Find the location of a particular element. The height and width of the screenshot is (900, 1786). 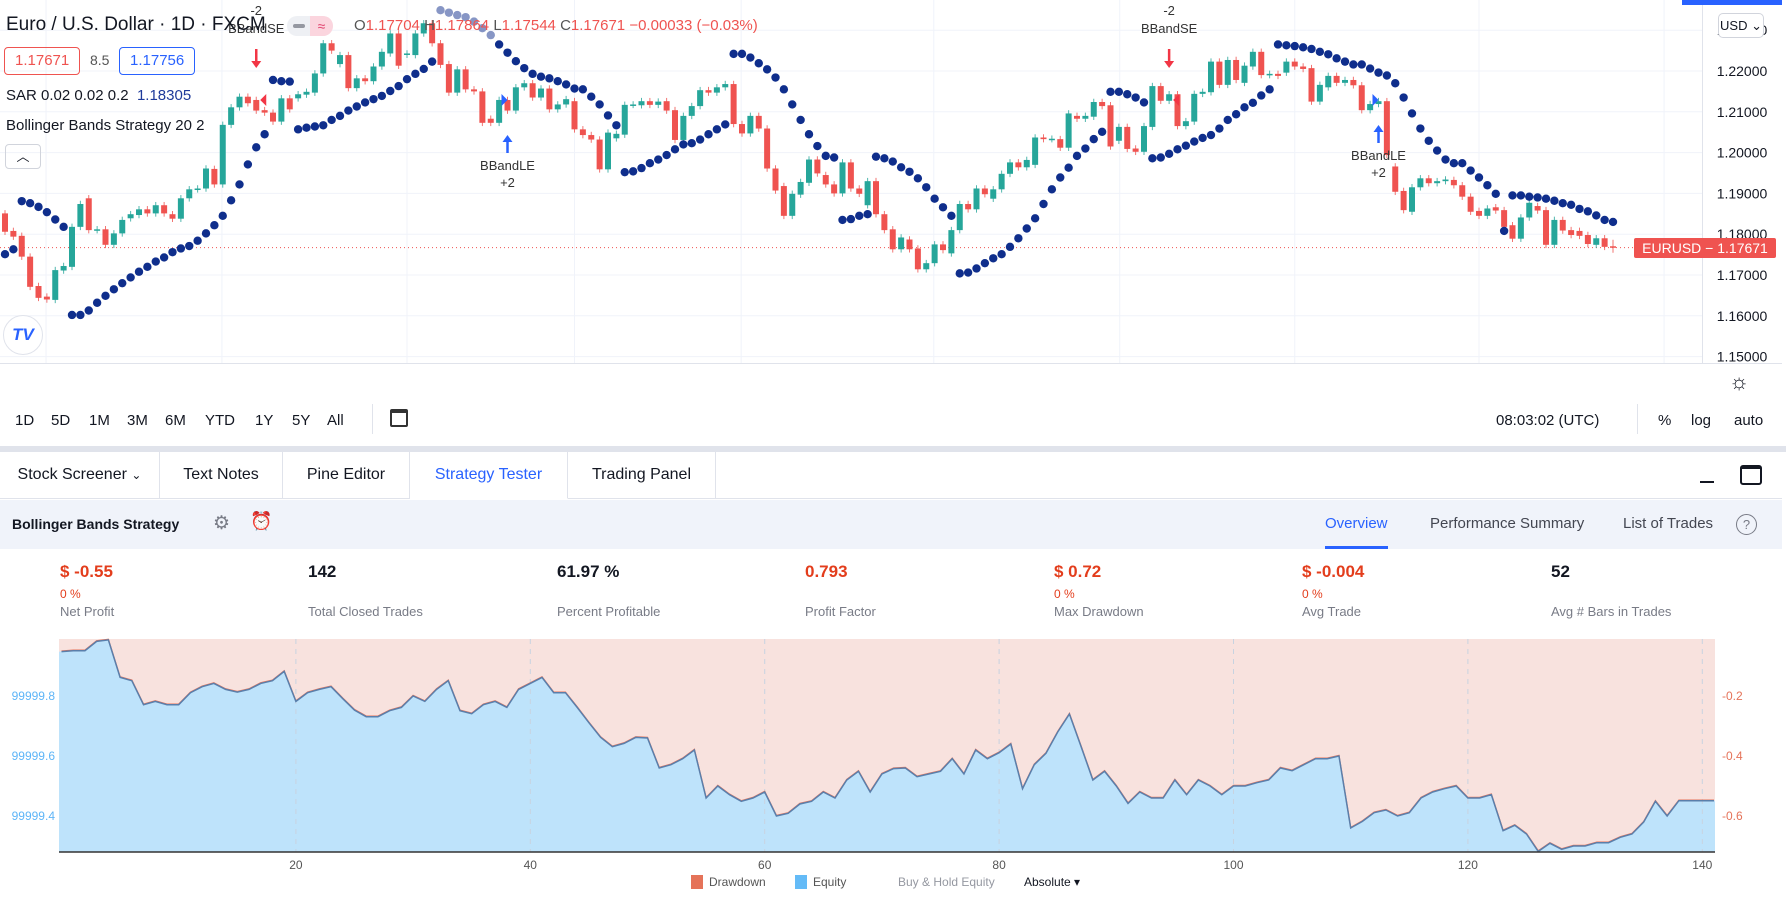

indicator-toggle-group: ≈ is located at coordinates (310, 26).